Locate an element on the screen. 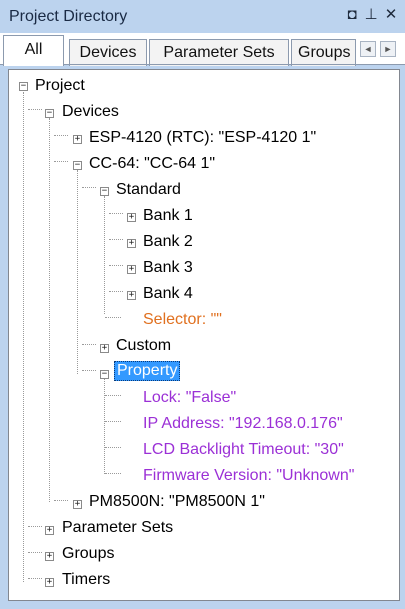 The height and width of the screenshot is (609, 405). tree-item-groups: Groups is located at coordinates (88, 554).